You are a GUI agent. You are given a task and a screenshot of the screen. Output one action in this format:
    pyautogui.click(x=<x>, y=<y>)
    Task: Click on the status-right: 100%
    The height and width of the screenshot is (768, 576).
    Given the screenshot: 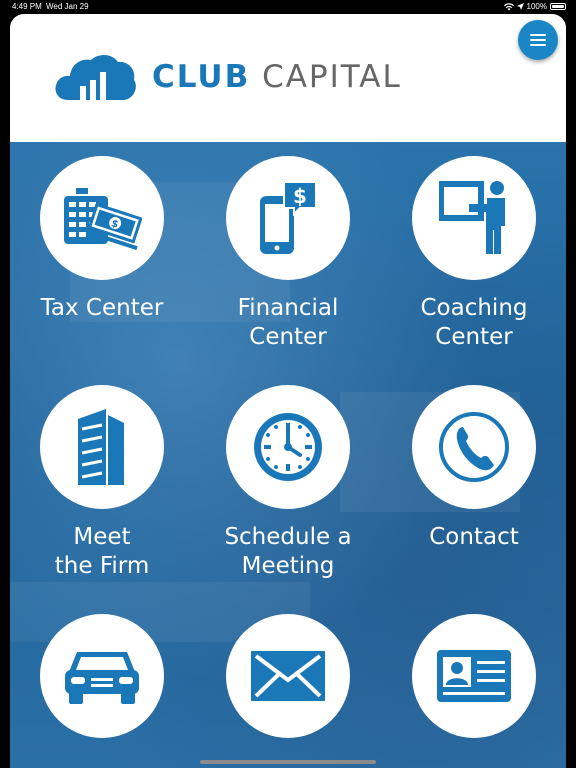 What is the action you would take?
    pyautogui.click(x=534, y=6)
    